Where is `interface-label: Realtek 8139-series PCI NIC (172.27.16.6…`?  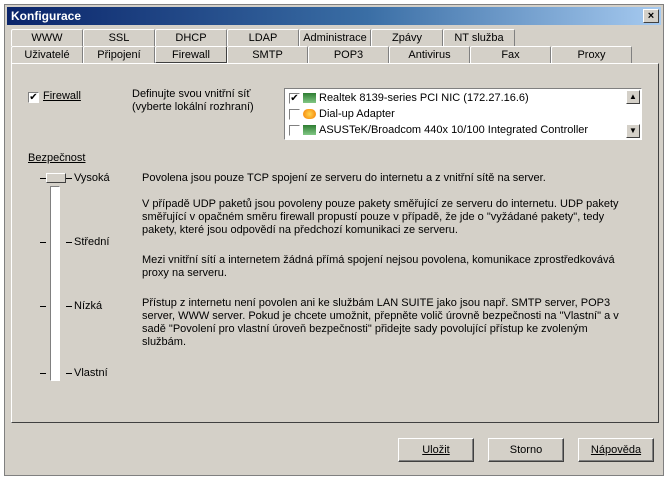
interface-label: Realtek 8139-series PCI NIC (172.27.16.6… is located at coordinates (424, 98).